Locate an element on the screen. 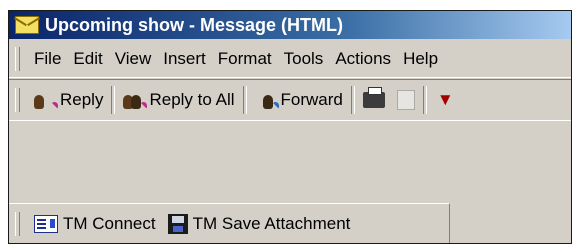 The width and height of the screenshot is (578, 247). reply-all-label: Reply to All is located at coordinates (192, 99).